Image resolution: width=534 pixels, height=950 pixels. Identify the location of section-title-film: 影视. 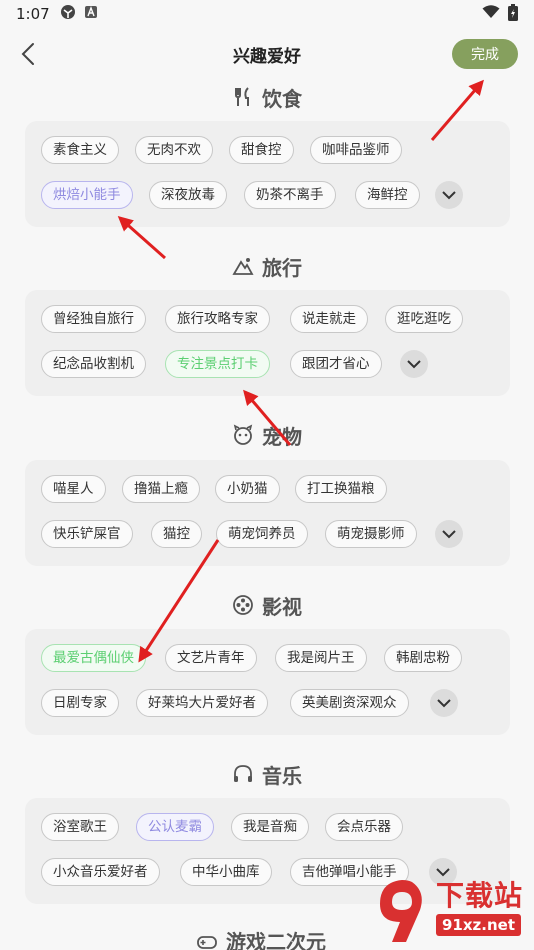
(267, 605).